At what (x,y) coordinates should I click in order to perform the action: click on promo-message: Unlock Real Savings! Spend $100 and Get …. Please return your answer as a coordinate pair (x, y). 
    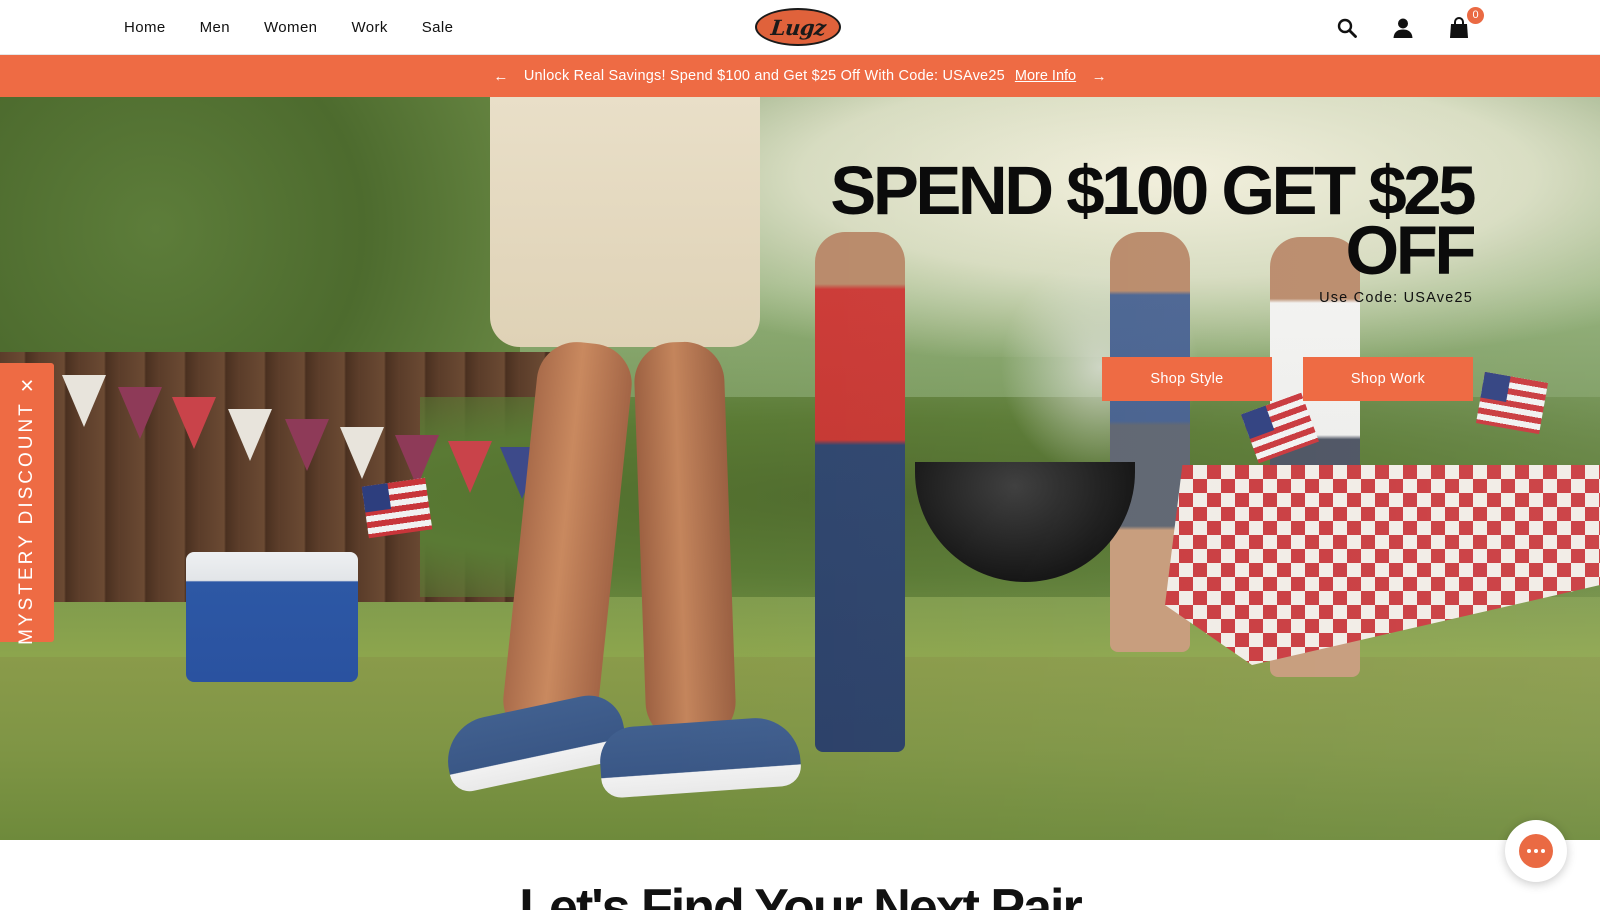
    Looking at the image, I should click on (764, 76).